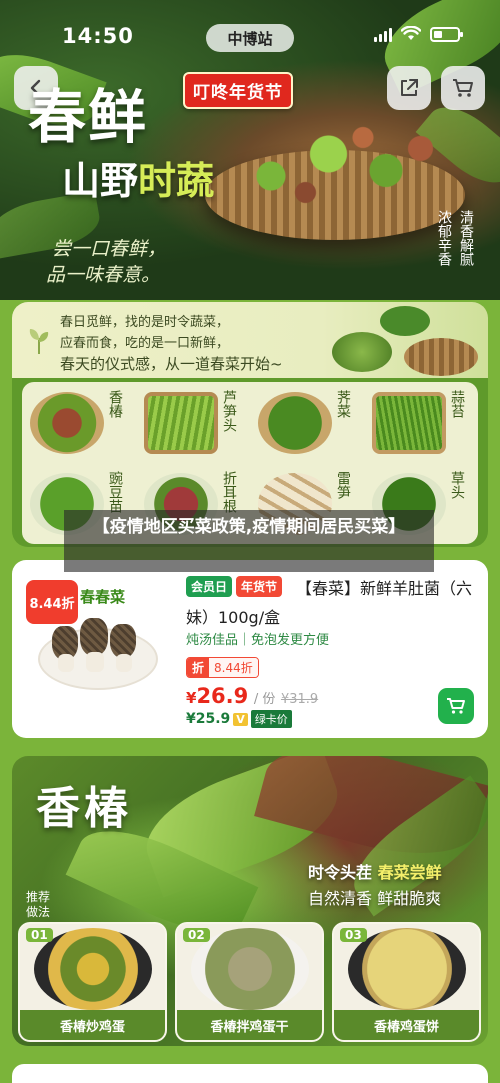  I want to click on recipe-slogan-line: 时令头茬 春菜尝鲜, so click(375, 873).